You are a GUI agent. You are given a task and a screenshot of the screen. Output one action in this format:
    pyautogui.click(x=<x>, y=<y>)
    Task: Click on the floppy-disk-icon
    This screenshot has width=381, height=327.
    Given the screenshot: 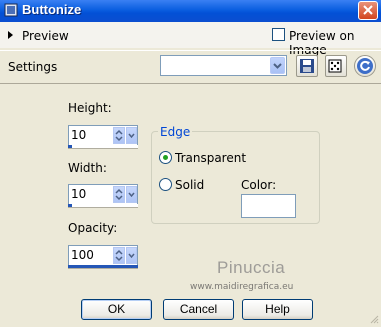 What is the action you would take?
    pyautogui.click(x=307, y=66)
    